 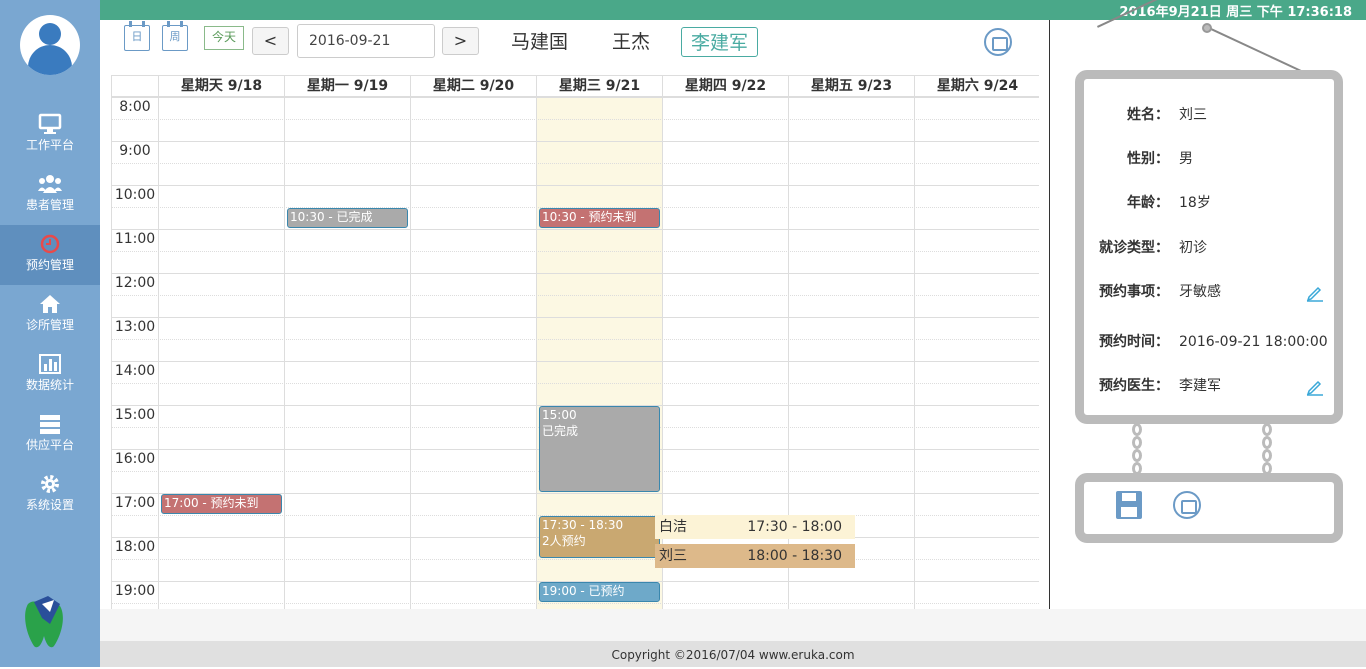 I want to click on field-value: 2016-09-21 18:00:00, so click(x=1253, y=342).